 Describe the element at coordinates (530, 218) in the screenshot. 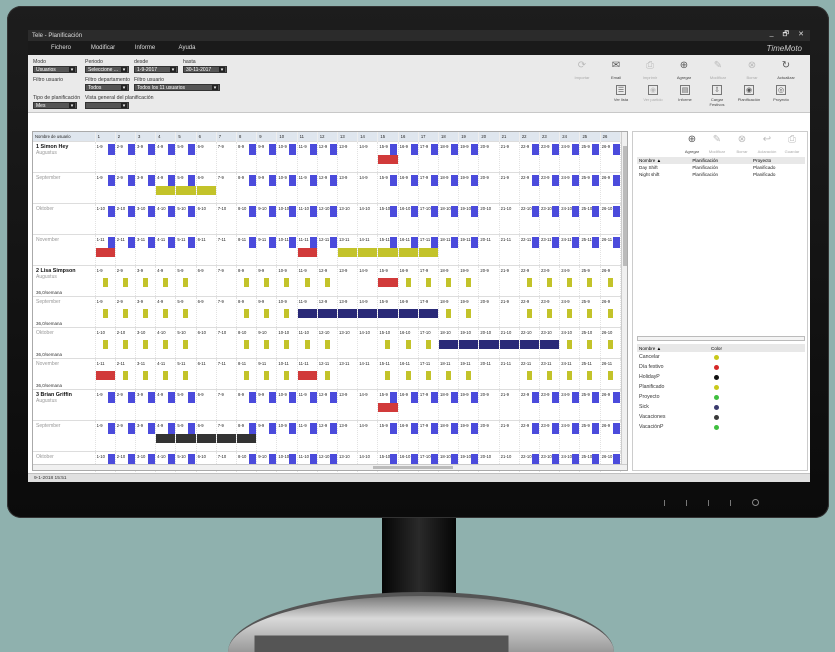

I see `day-cell: 22-10` at that location.